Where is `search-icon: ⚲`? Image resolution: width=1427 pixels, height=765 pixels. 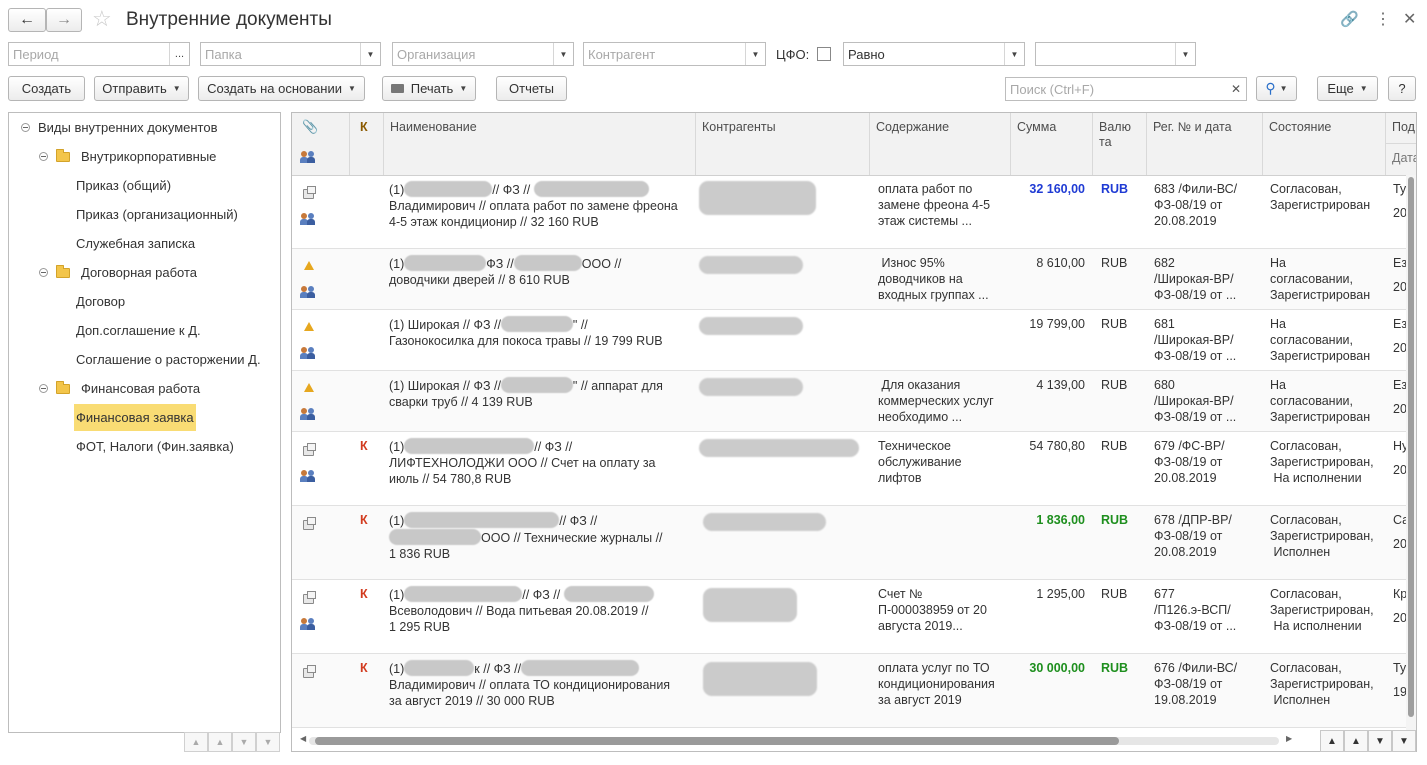
search-icon: ⚲ is located at coordinates (1270, 88).